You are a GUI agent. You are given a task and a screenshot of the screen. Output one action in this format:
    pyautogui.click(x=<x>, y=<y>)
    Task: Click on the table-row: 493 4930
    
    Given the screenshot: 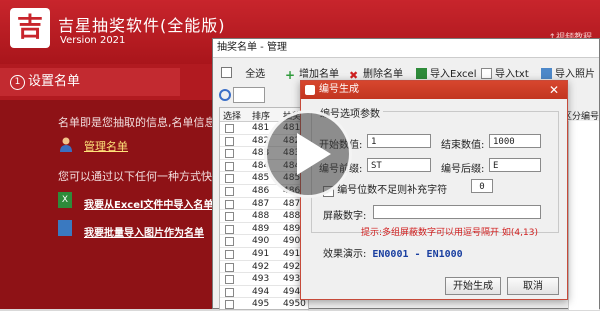 What is the action you would take?
    pyautogui.click(x=264, y=279)
    